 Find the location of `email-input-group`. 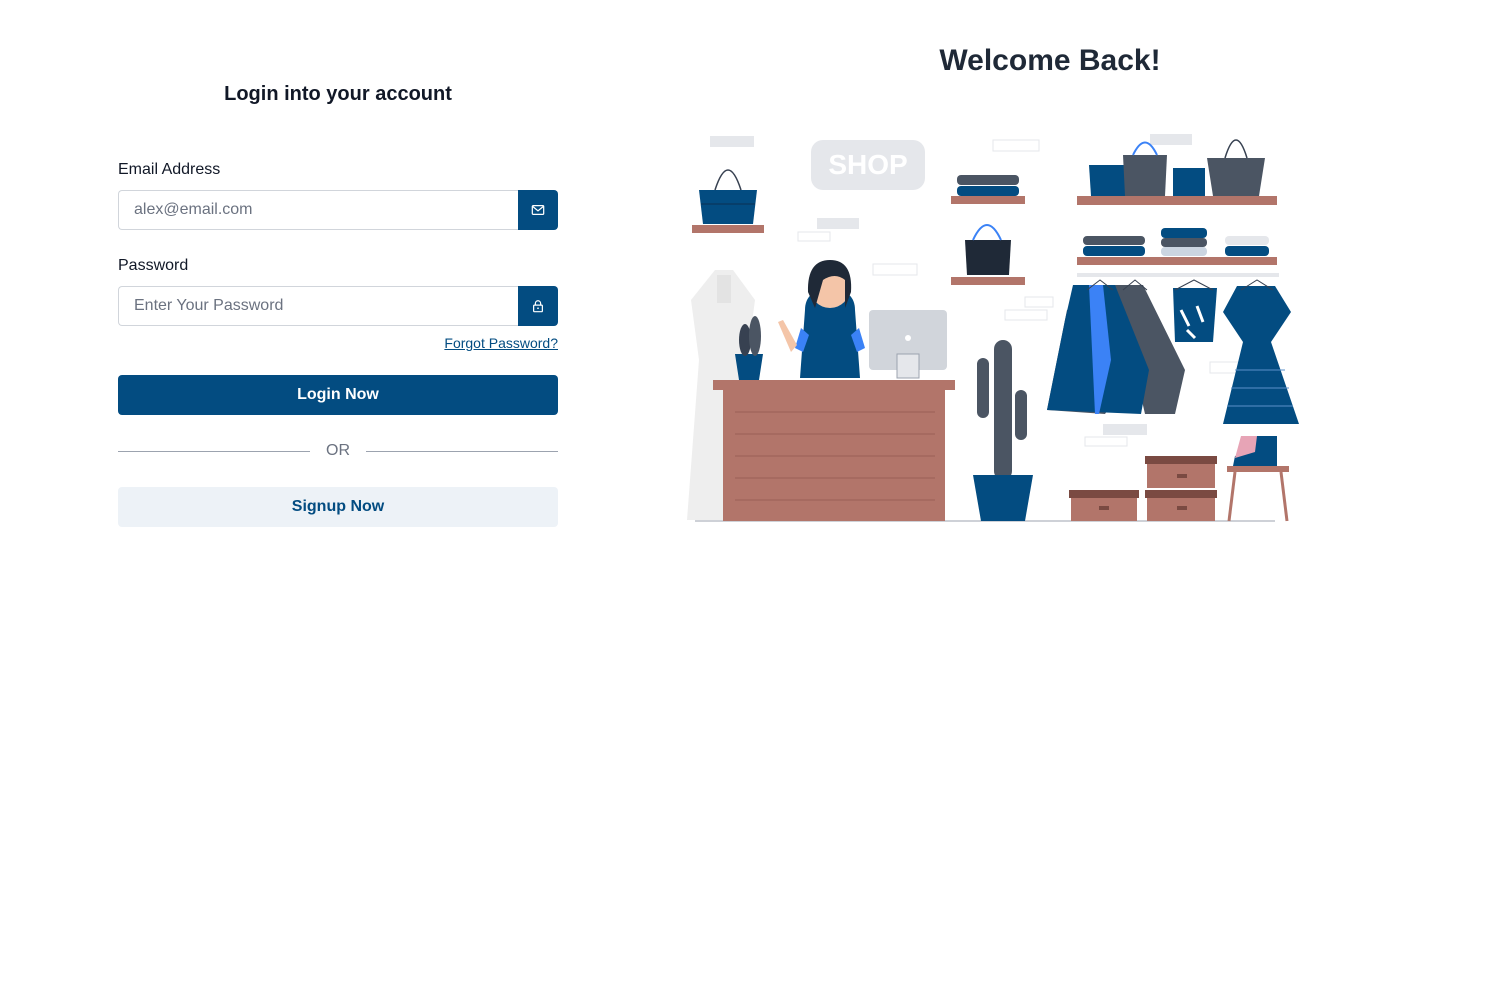

email-input-group is located at coordinates (338, 210).